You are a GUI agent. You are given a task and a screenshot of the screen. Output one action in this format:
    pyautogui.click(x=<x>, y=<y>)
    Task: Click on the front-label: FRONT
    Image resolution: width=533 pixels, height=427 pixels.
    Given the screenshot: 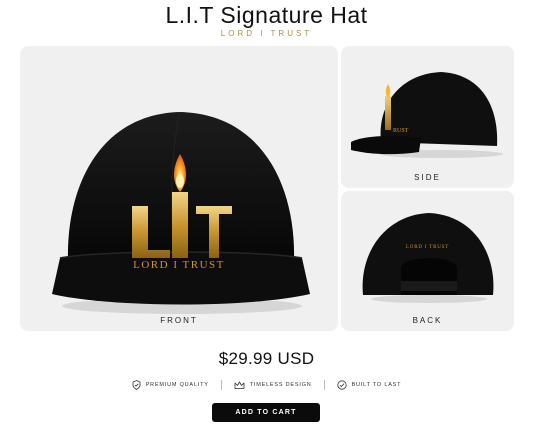 What is the action you would take?
    pyautogui.click(x=179, y=320)
    